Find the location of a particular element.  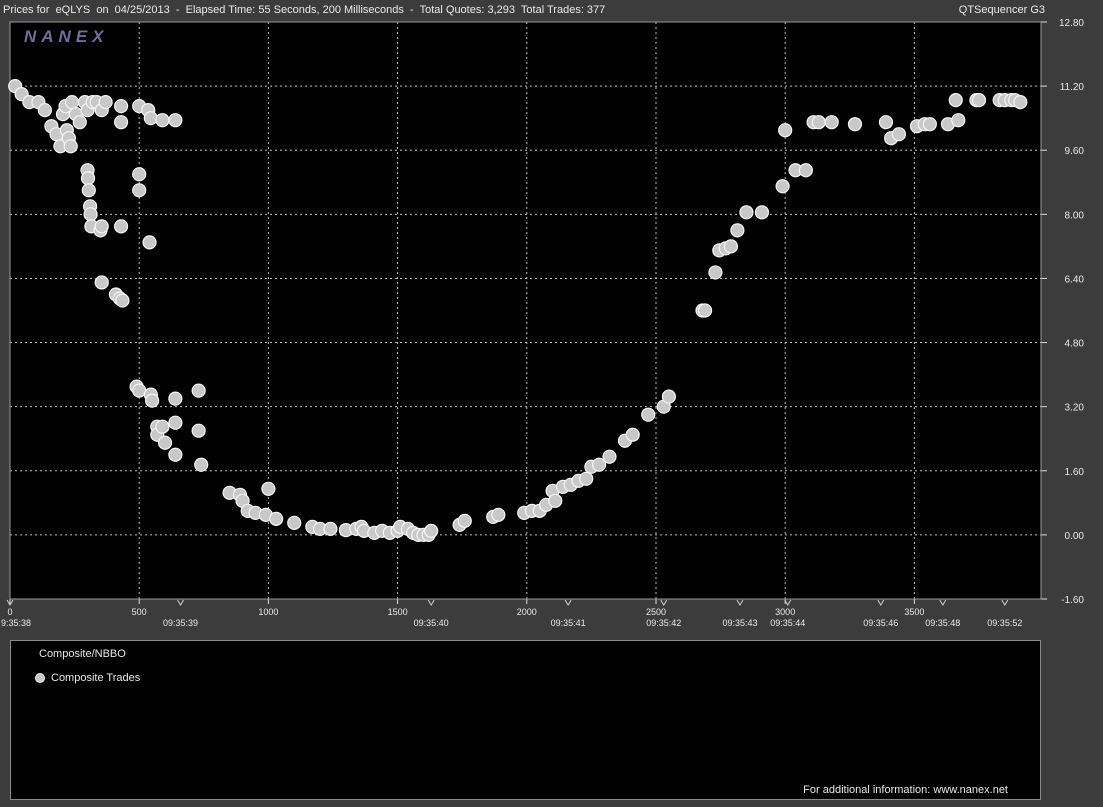

x-tick-label: 1500 is located at coordinates (398, 612).